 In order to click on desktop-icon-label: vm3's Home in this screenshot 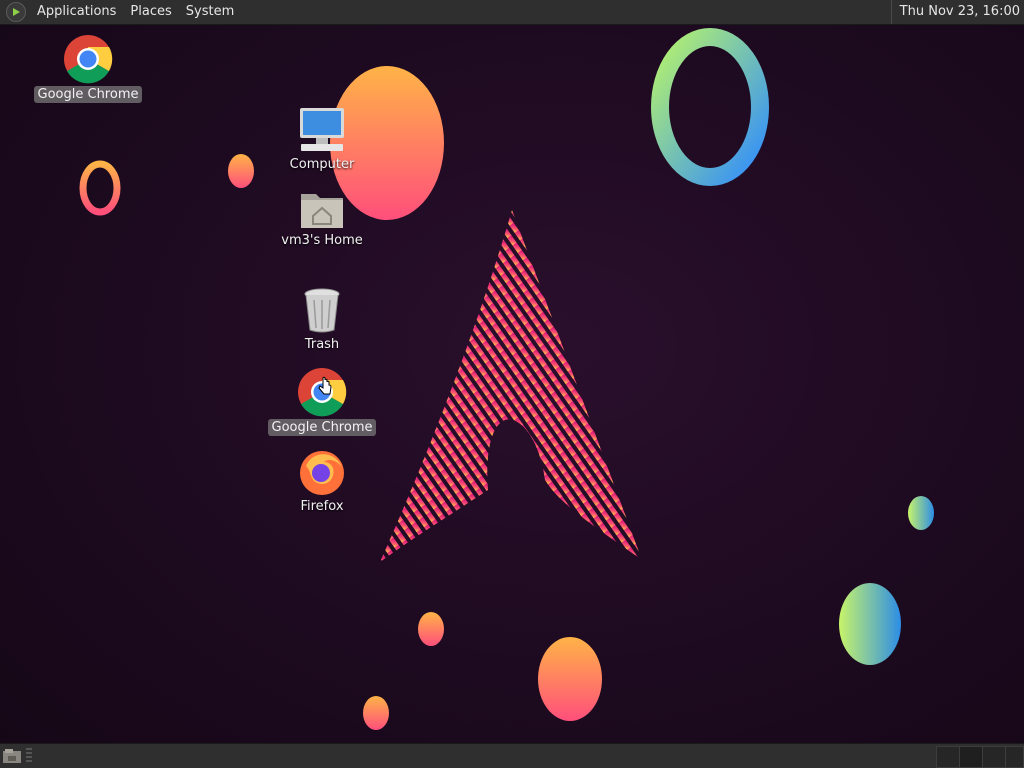, I will do `click(322, 240)`.